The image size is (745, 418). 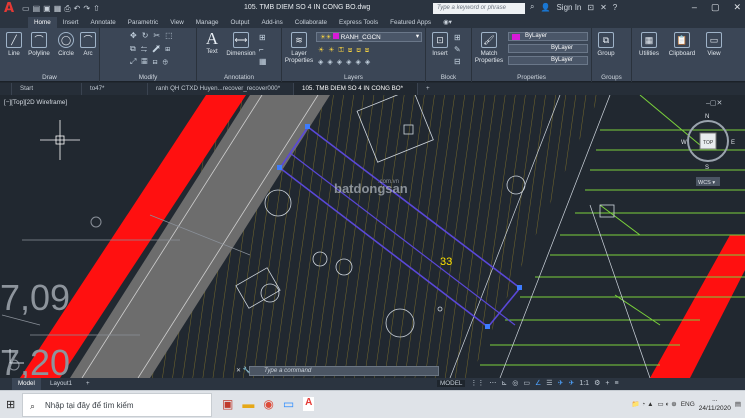 I want to click on tab-parametric: Parametric, so click(x=143, y=22).